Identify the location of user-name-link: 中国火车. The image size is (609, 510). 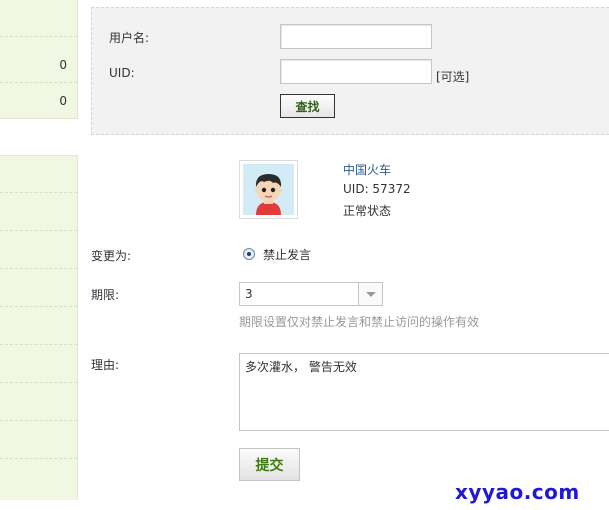
(367, 169).